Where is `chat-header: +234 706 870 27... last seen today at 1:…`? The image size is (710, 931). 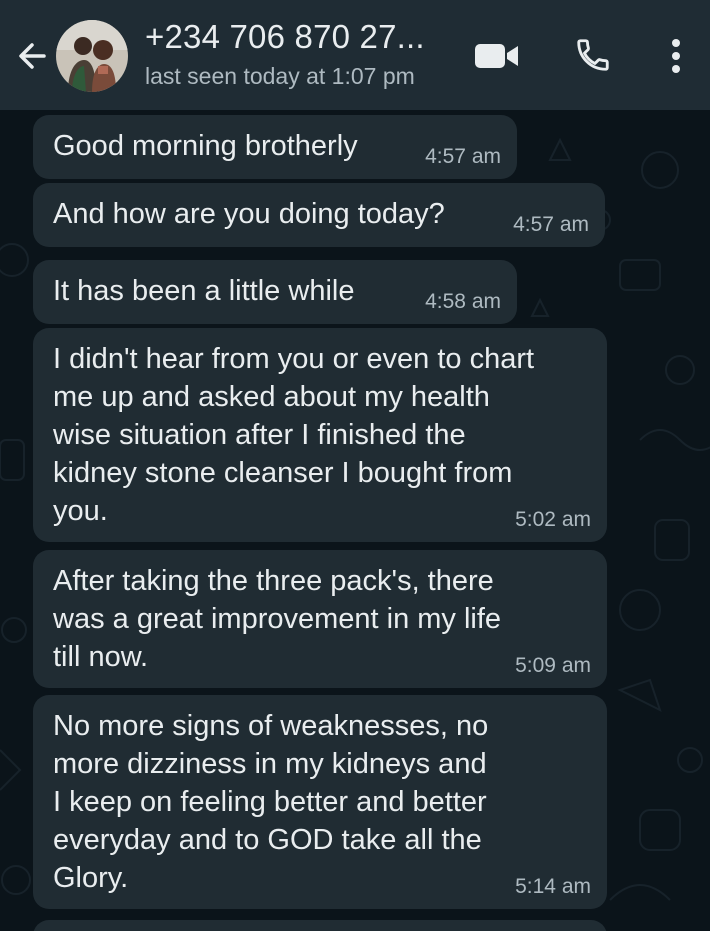 chat-header: +234 706 870 27... last seen today at 1:… is located at coordinates (355, 55).